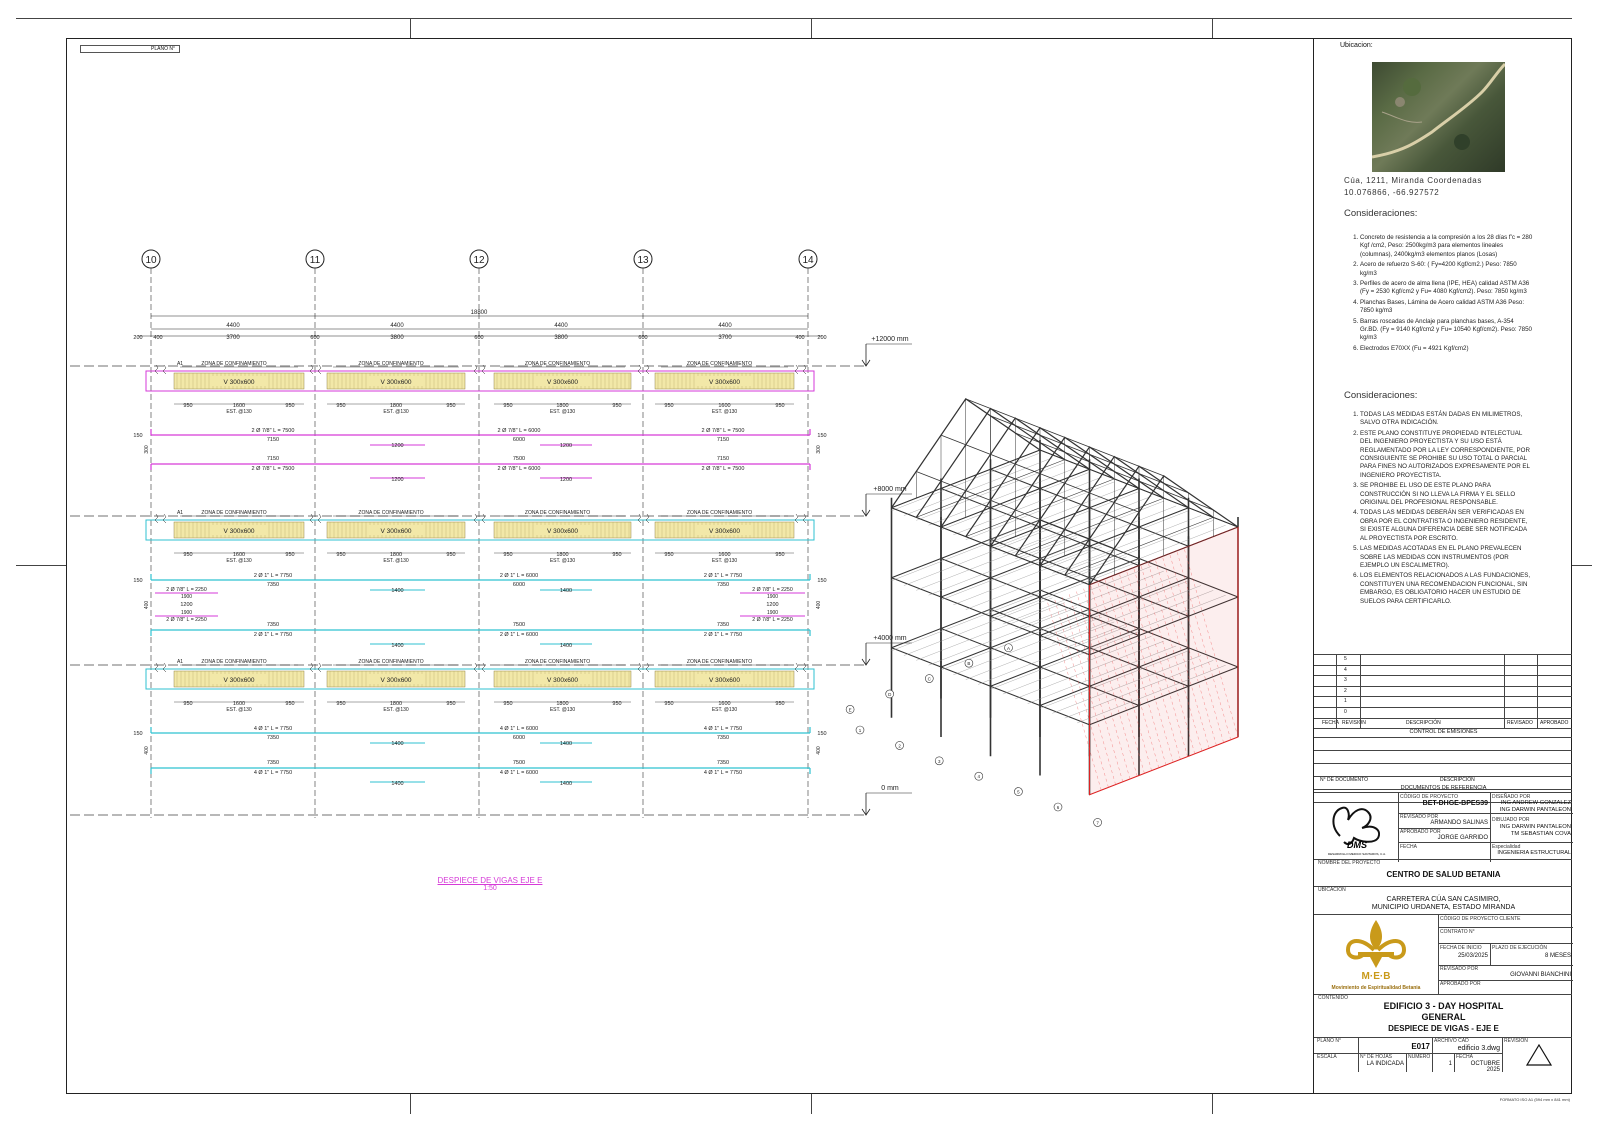  I want to click on dim-span-3: 4400, so click(725, 326).